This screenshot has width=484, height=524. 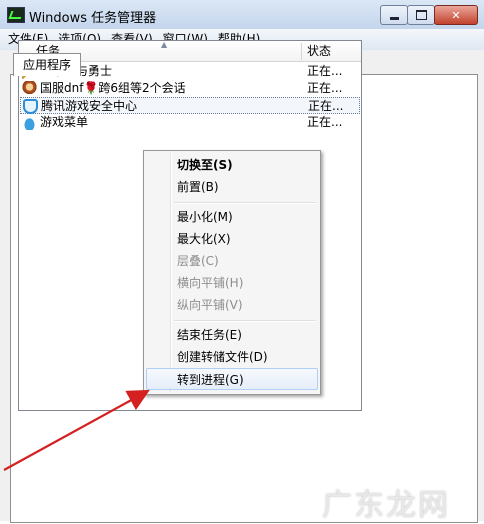 What do you see at coordinates (29, 88) in the screenshot?
I see `qq-chat-icon` at bounding box center [29, 88].